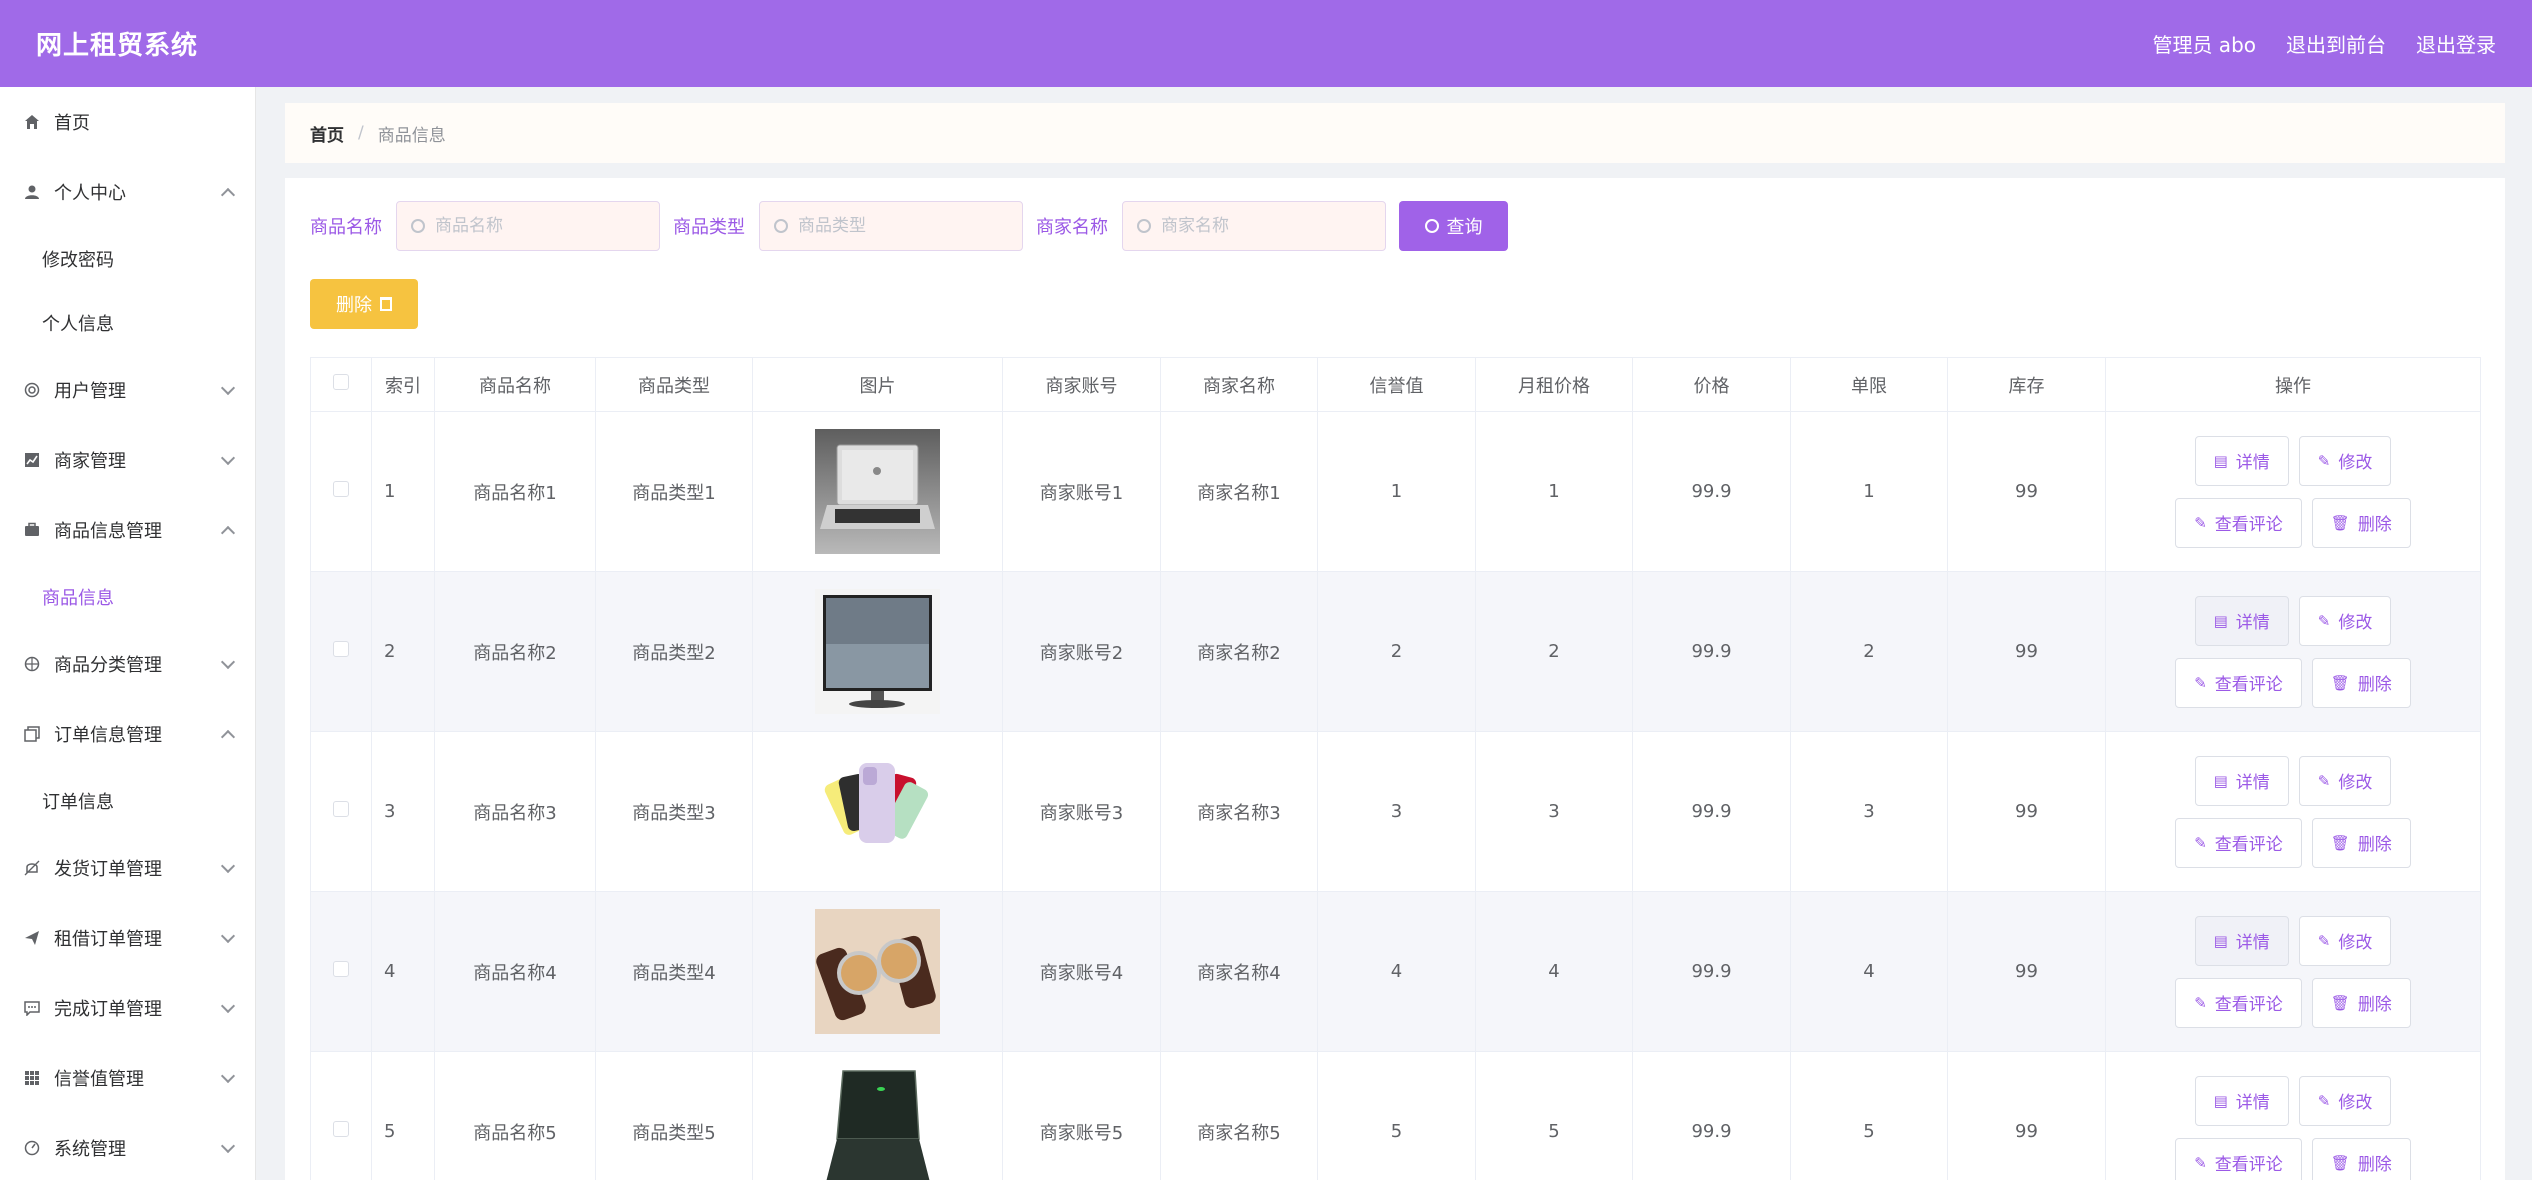  Describe the element at coordinates (1239, 811) in the screenshot. I see `merchant-name-cell: 商家名称3` at that location.